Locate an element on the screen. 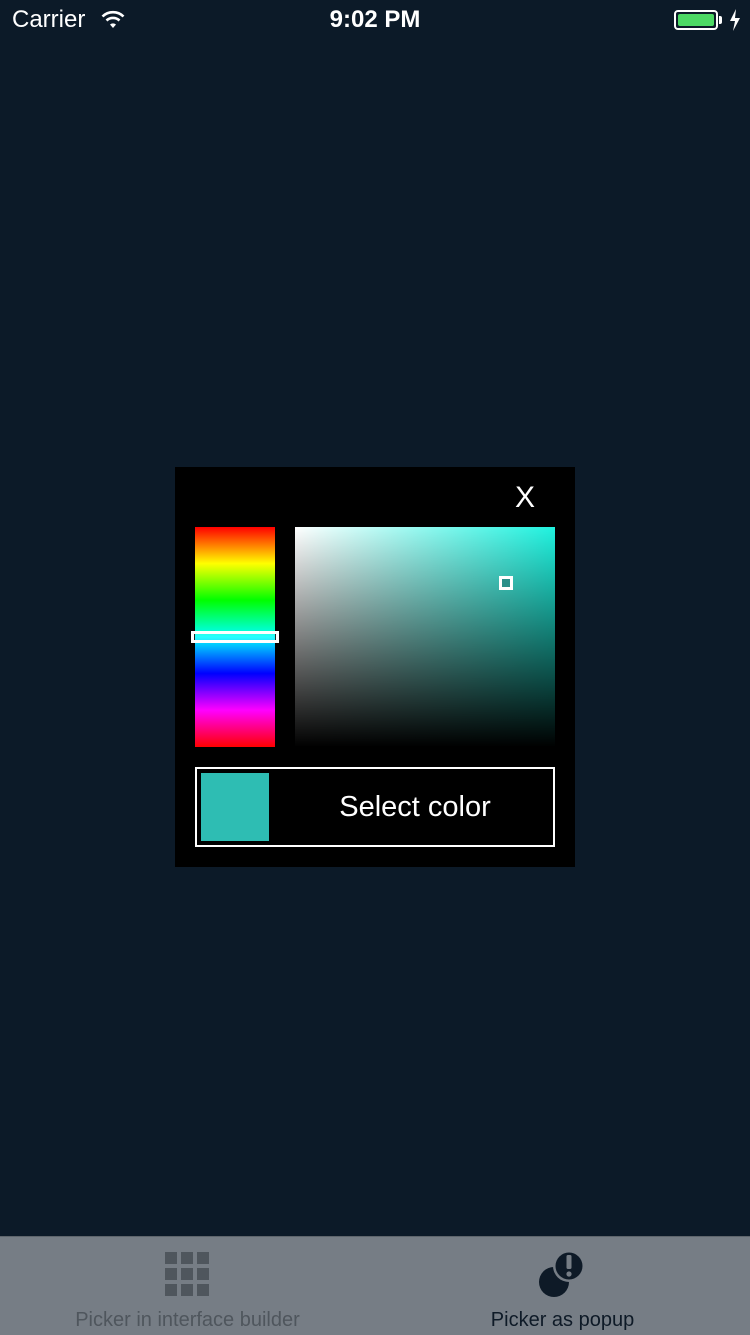  popup-alert-icon is located at coordinates (562, 1273).